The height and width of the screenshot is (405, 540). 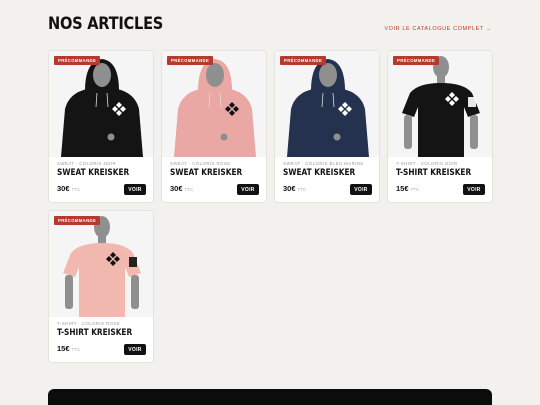 I want to click on product-category: T-SHIRT · COLORIS ROSE, so click(x=89, y=323).